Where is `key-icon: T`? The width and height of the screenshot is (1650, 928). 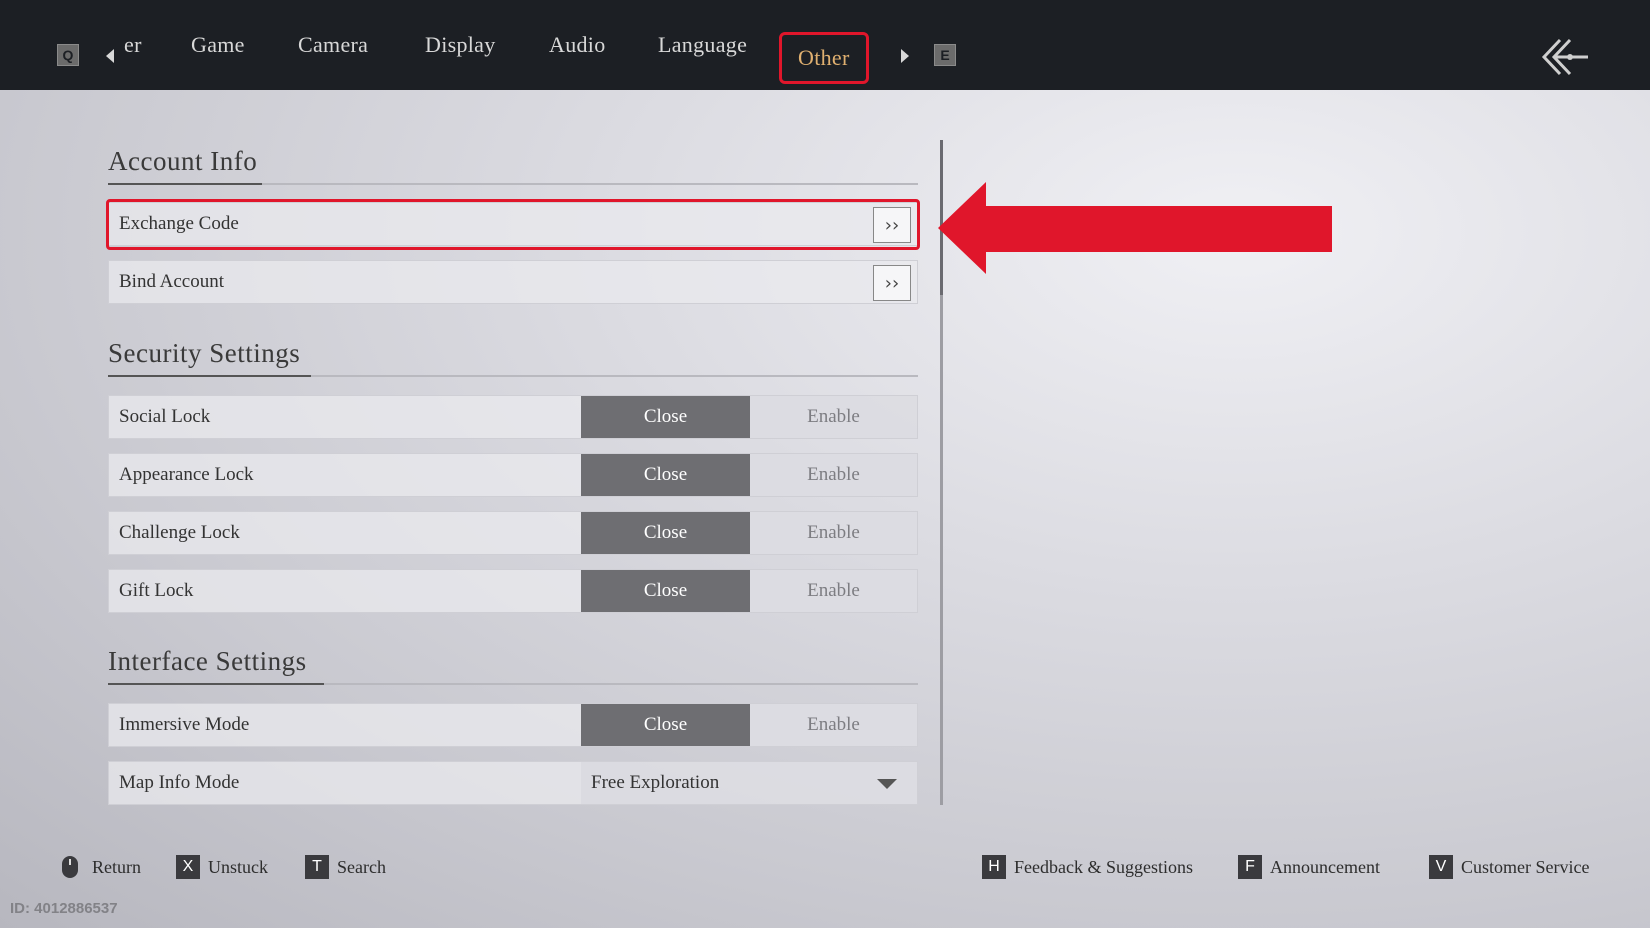 key-icon: T is located at coordinates (317, 867).